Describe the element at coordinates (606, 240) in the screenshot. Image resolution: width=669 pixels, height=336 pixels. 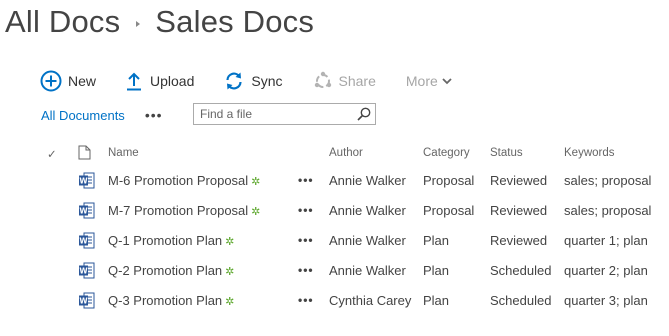
I see `keywords-cell: quarter 1; plan` at that location.